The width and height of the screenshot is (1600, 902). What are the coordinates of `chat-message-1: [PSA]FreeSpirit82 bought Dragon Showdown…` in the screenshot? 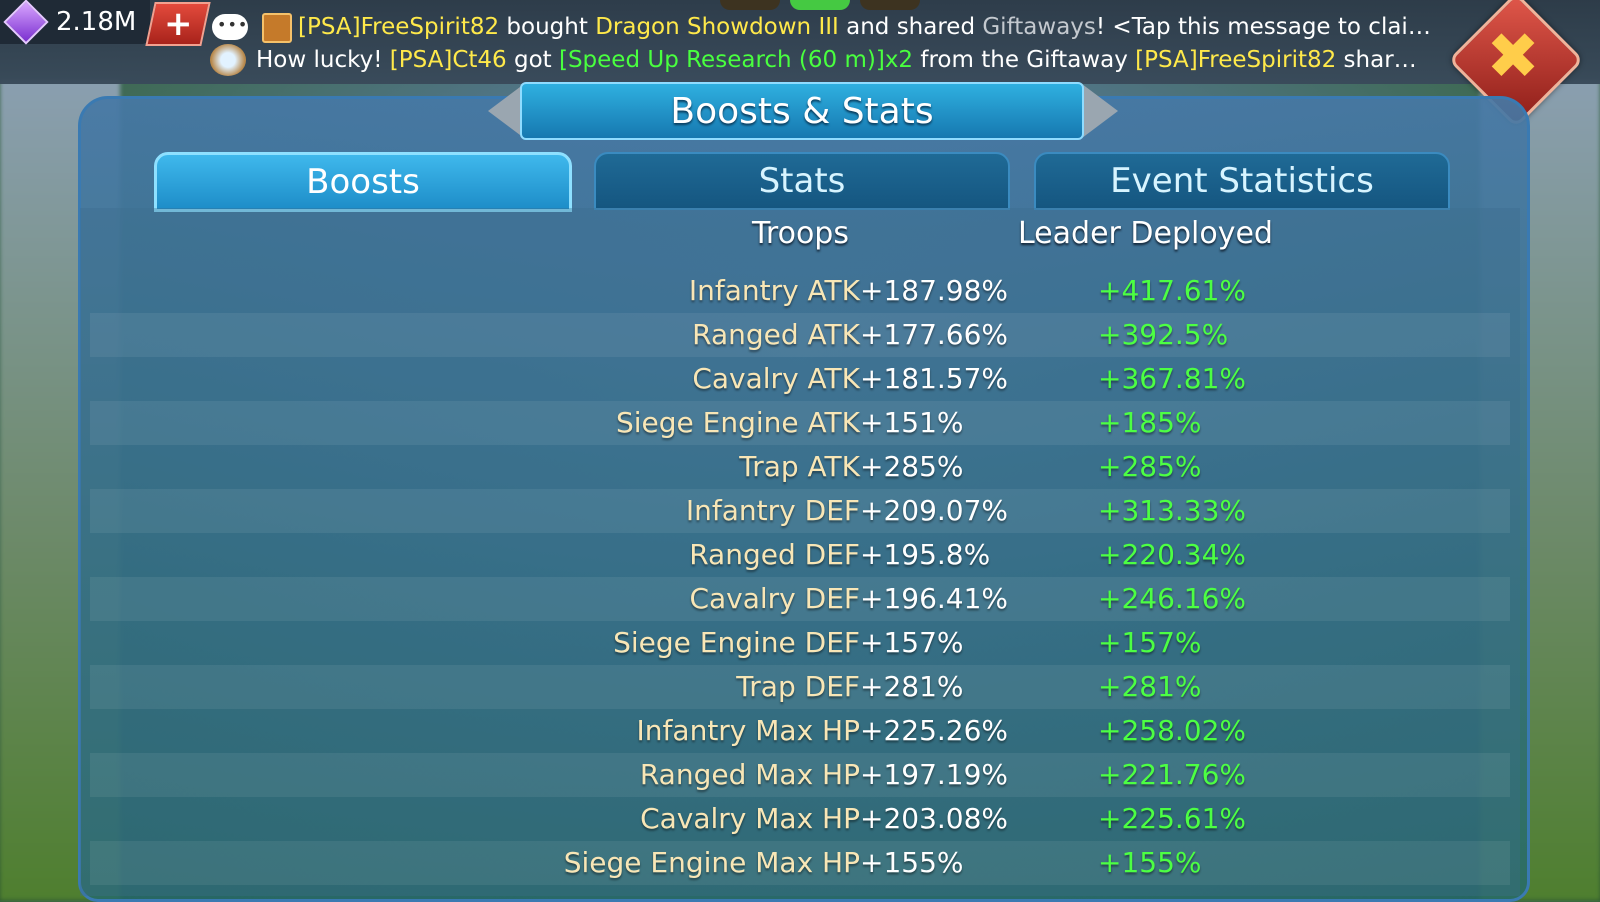 It's located at (864, 27).